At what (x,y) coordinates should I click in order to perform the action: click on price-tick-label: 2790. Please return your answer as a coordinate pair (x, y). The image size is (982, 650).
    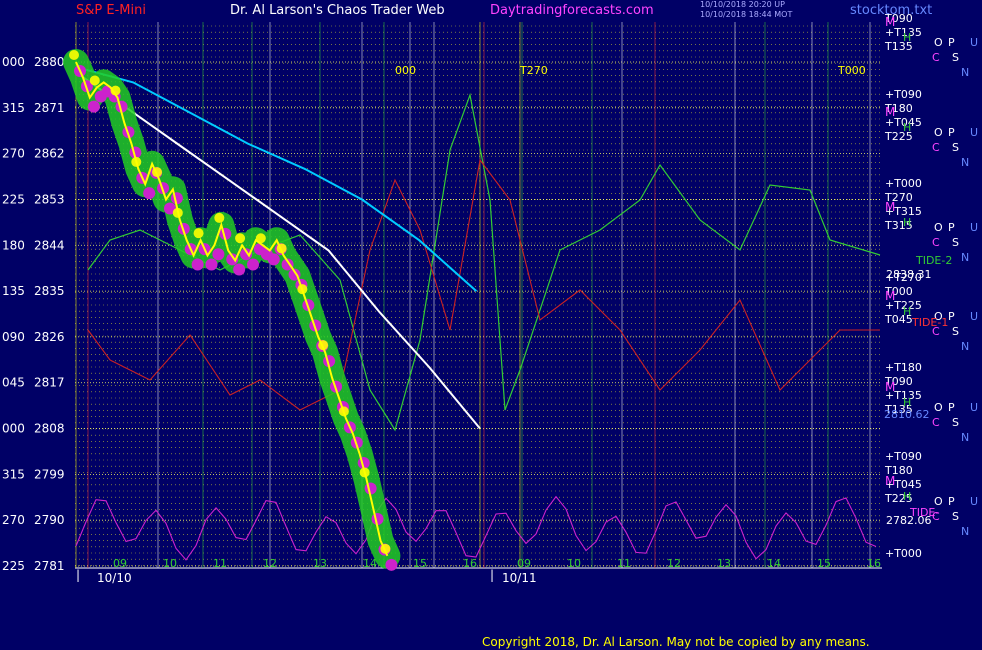
    Looking at the image, I should click on (49, 520).